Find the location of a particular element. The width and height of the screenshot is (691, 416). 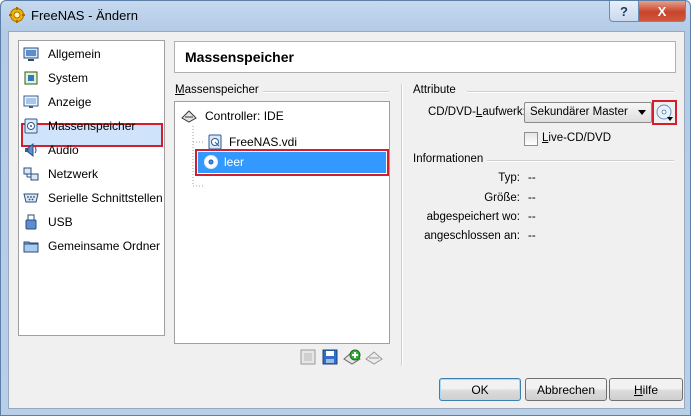

info-value-size: -- is located at coordinates (532, 198).